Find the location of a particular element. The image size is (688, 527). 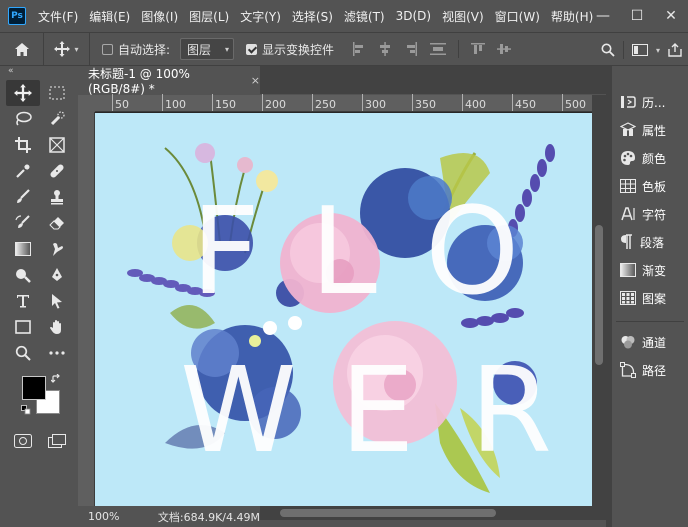

maximize-button: ☐ is located at coordinates (637, 16).